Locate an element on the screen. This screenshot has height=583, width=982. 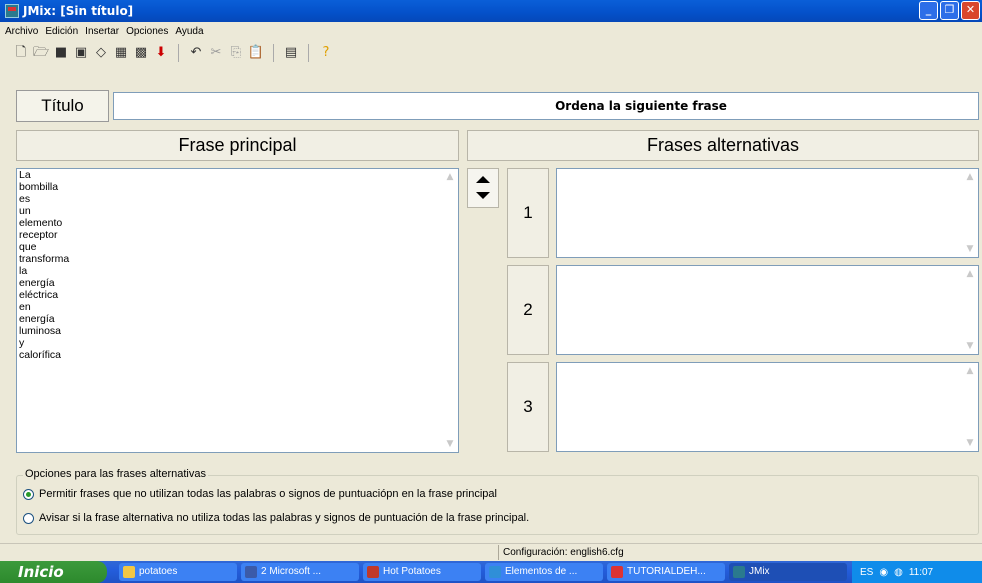
alternative-textarea-1: ▲ ▼ is located at coordinates (767, 213).